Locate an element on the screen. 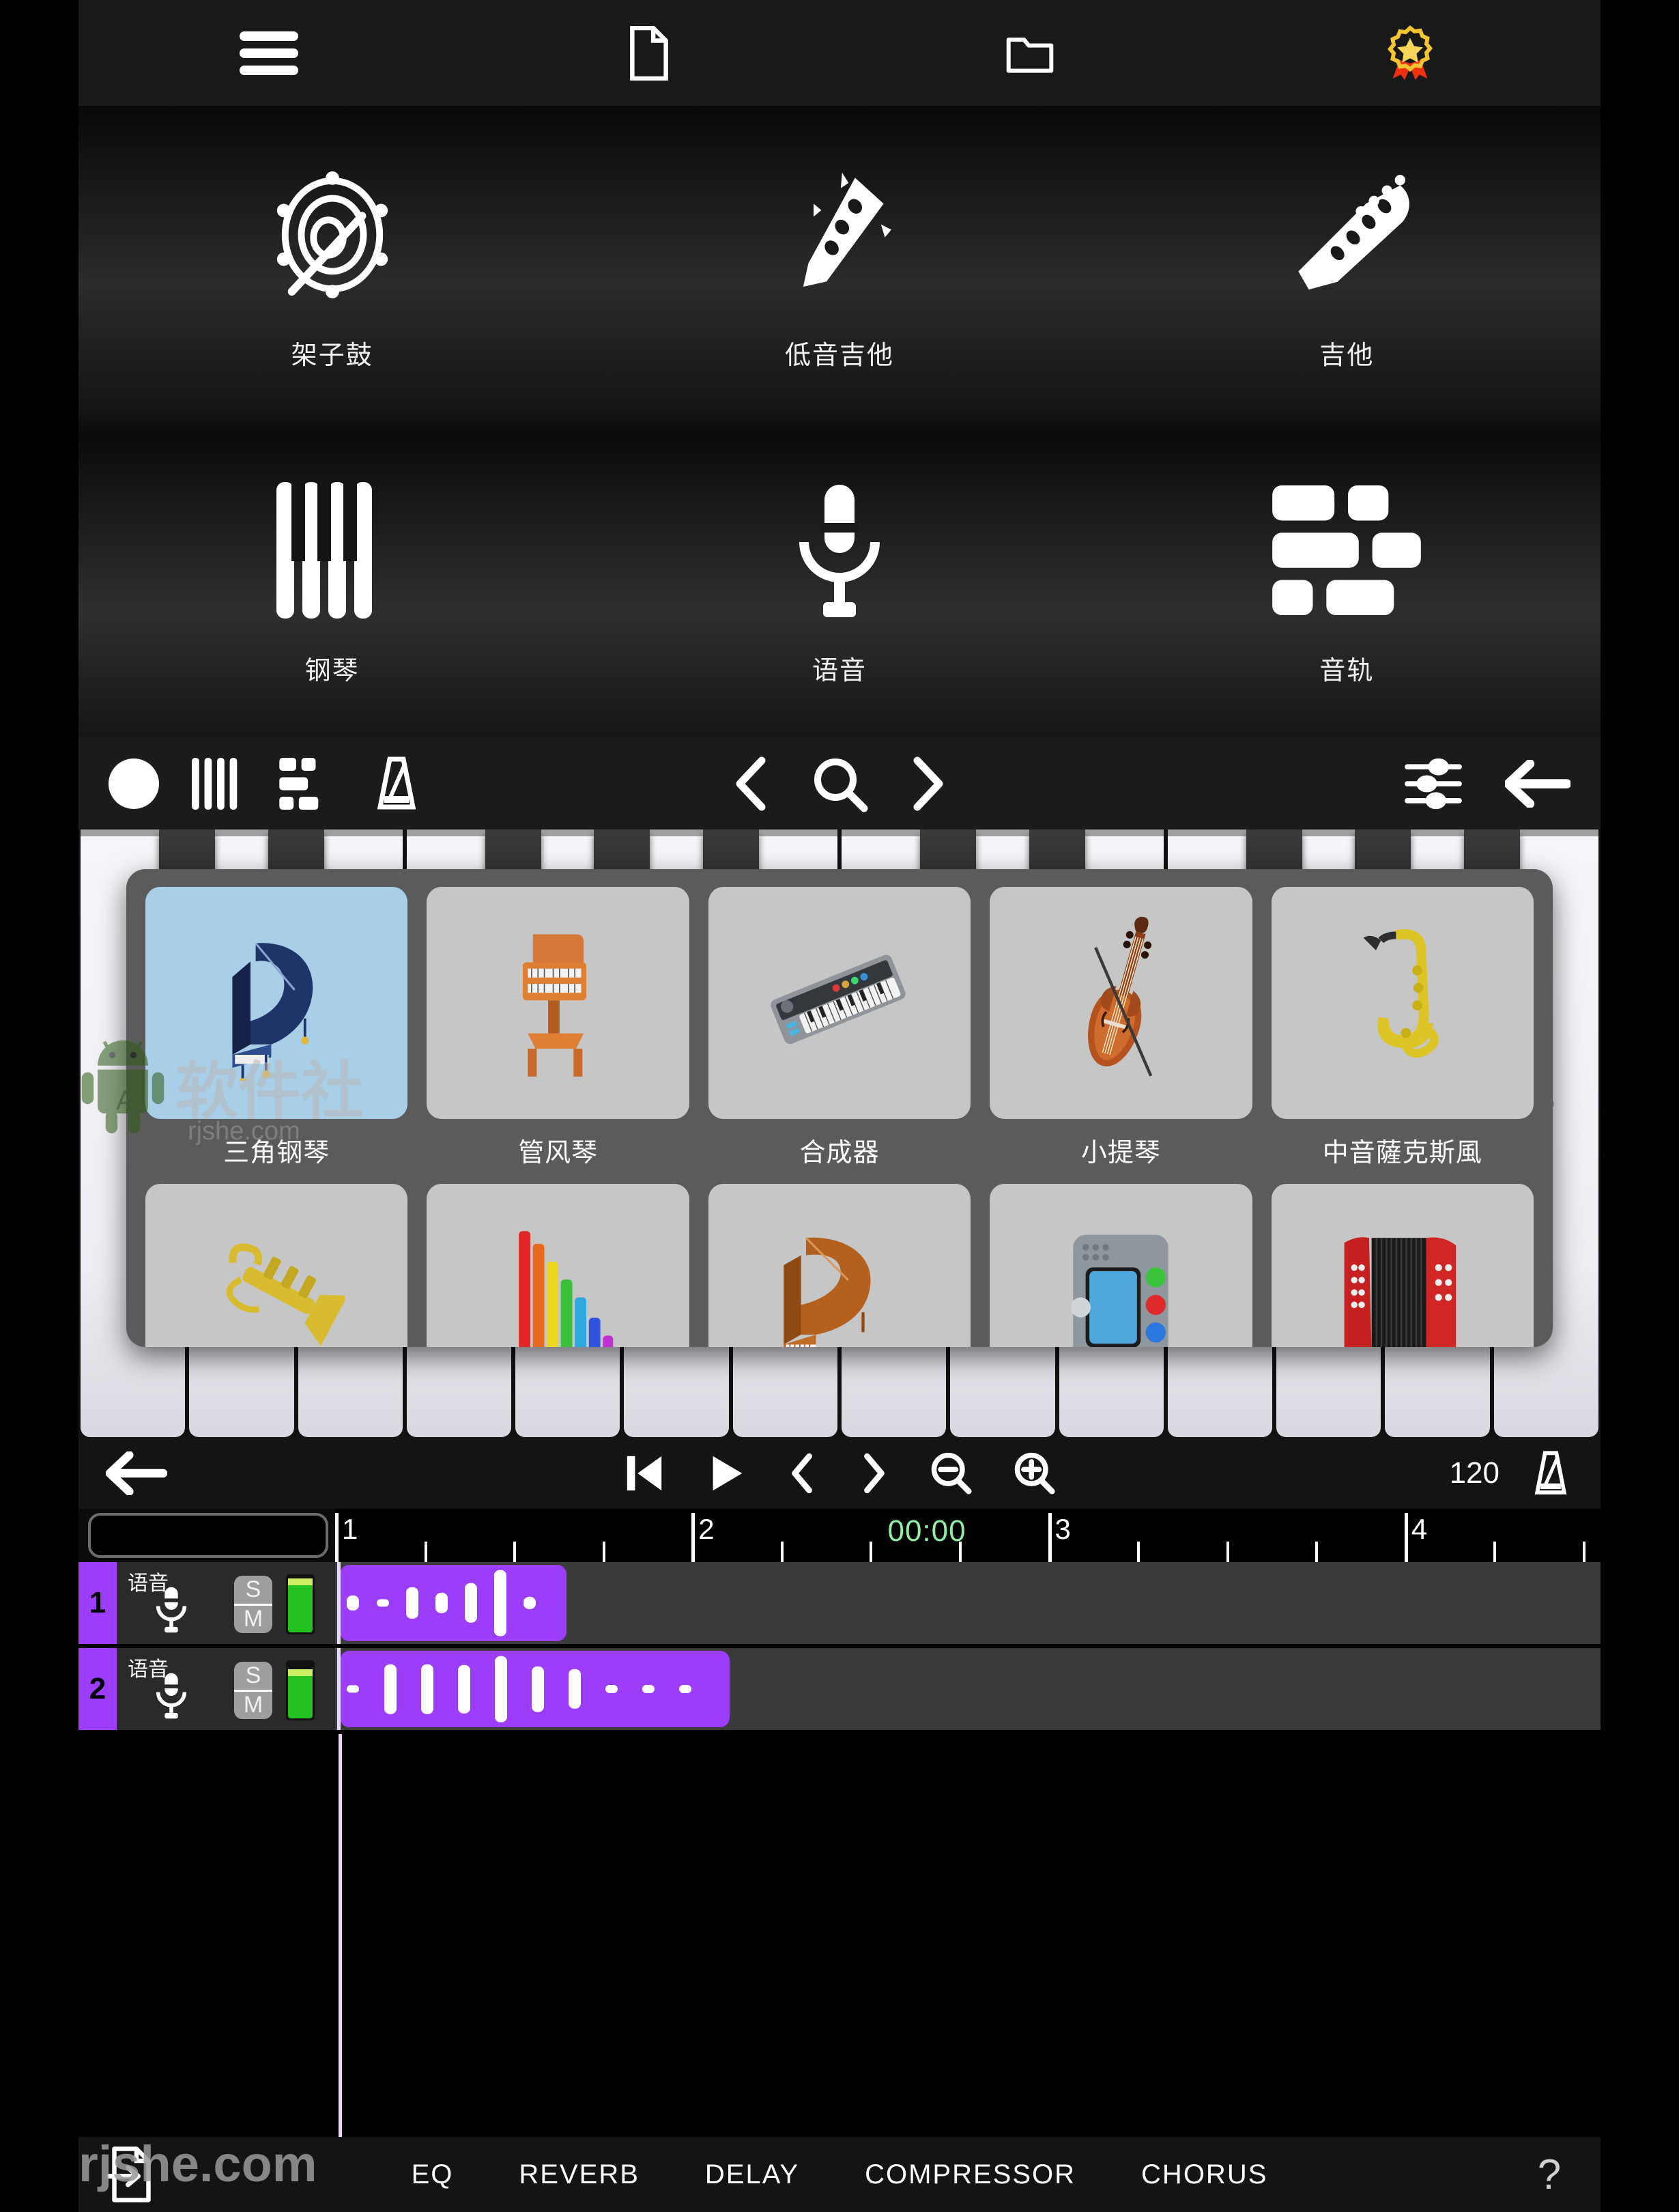 The height and width of the screenshot is (2212, 1679). instrument-preset-alto-saxophone: 中音薩克斯風 is located at coordinates (1402, 1028).